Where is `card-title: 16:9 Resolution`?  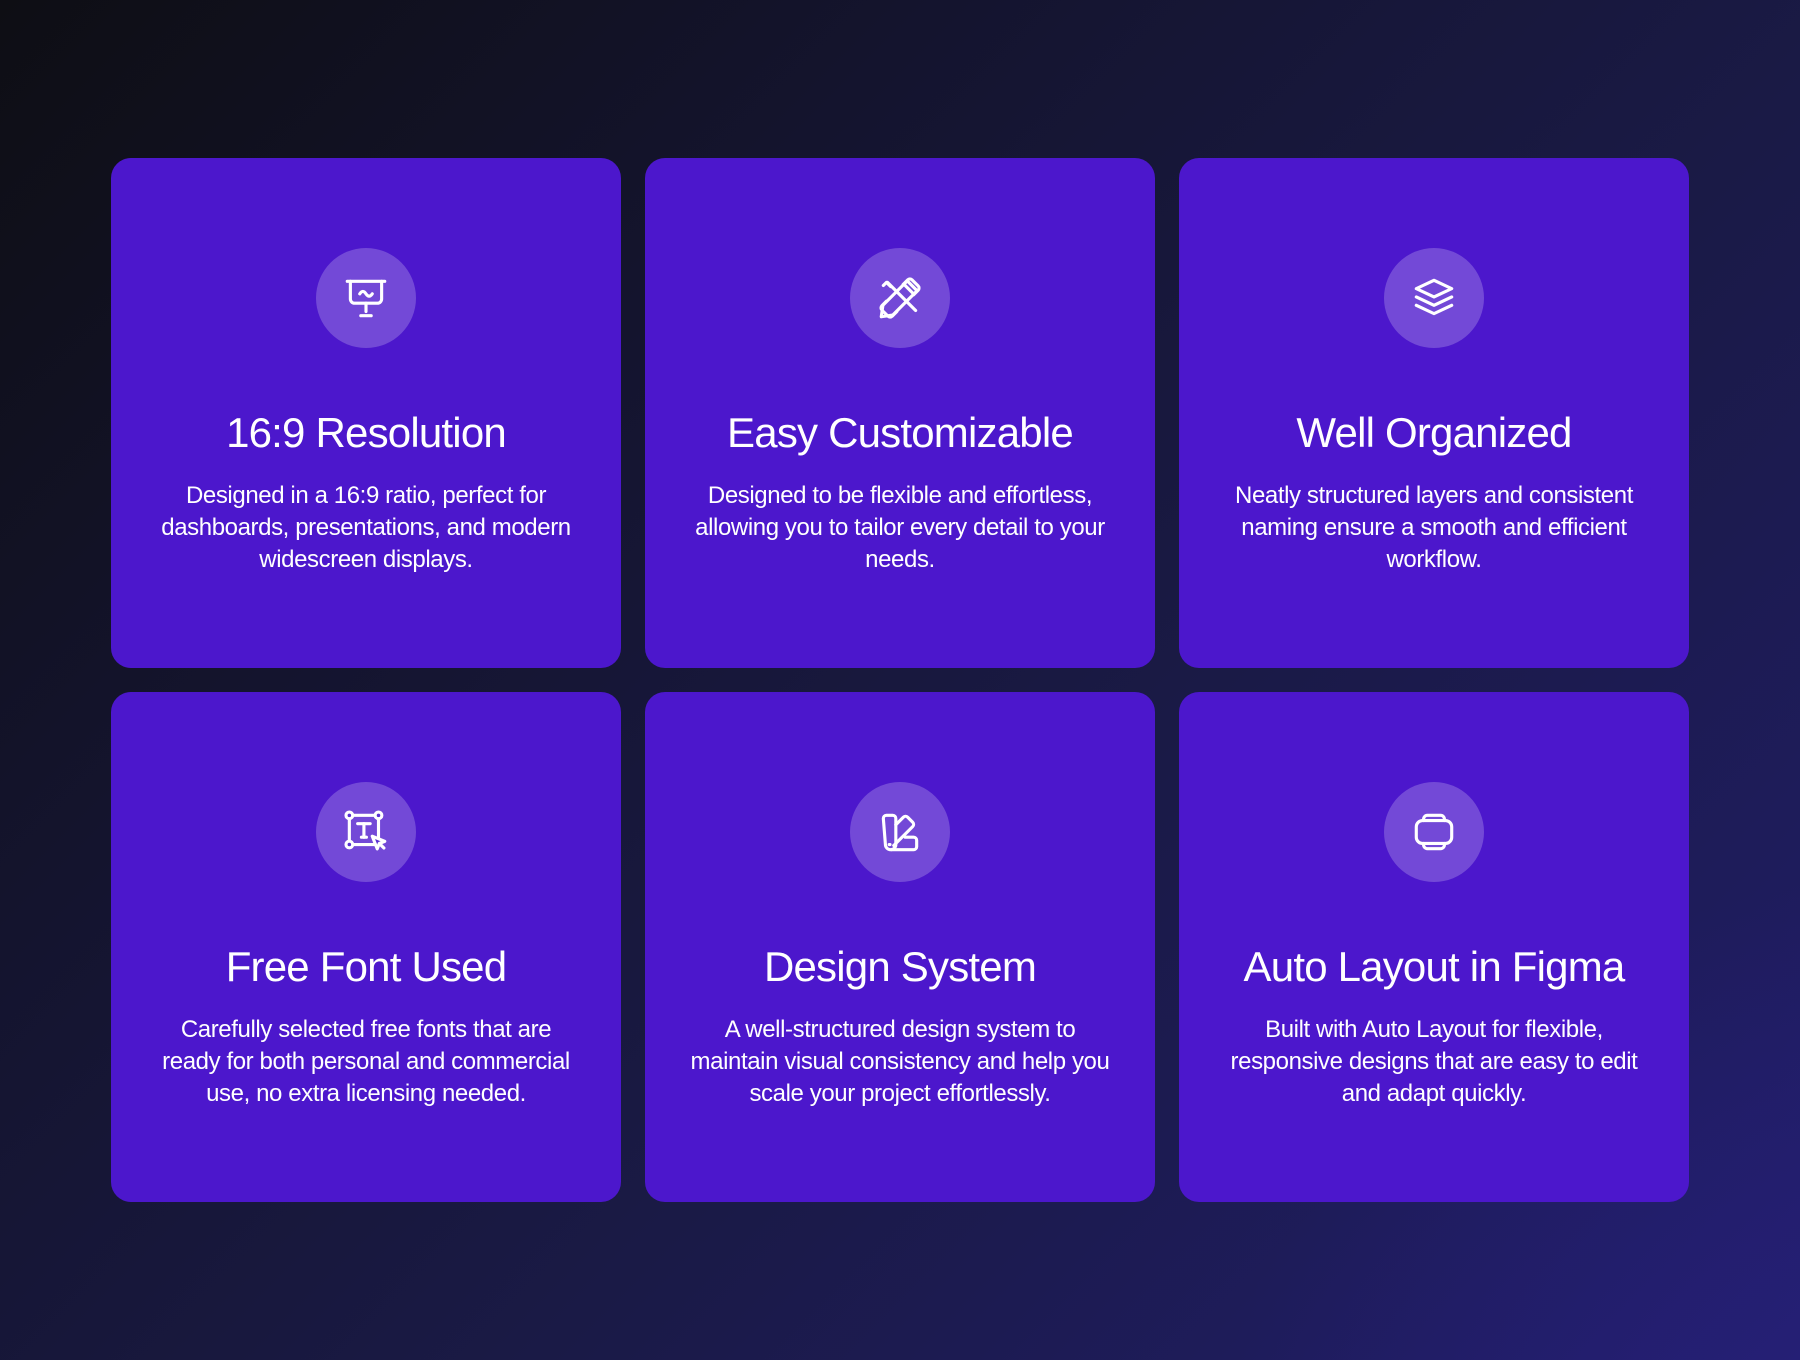 card-title: 16:9 Resolution is located at coordinates (366, 432).